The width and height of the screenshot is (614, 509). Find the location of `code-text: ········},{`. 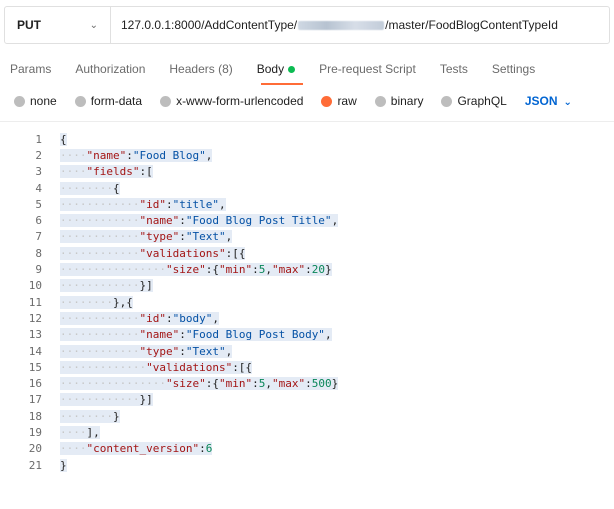

code-text: ········},{ is located at coordinates (96, 302).